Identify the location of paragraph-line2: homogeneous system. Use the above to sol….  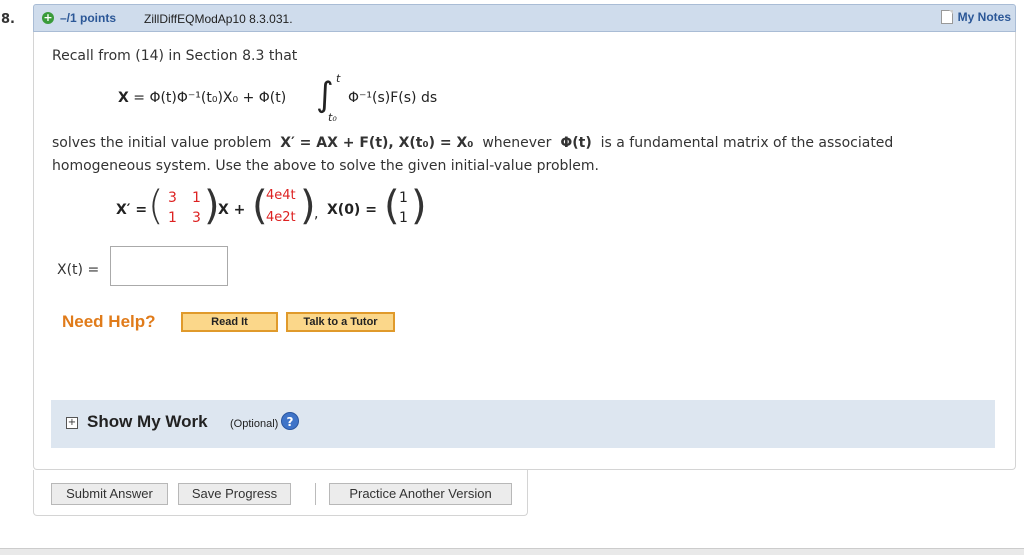
(326, 166).